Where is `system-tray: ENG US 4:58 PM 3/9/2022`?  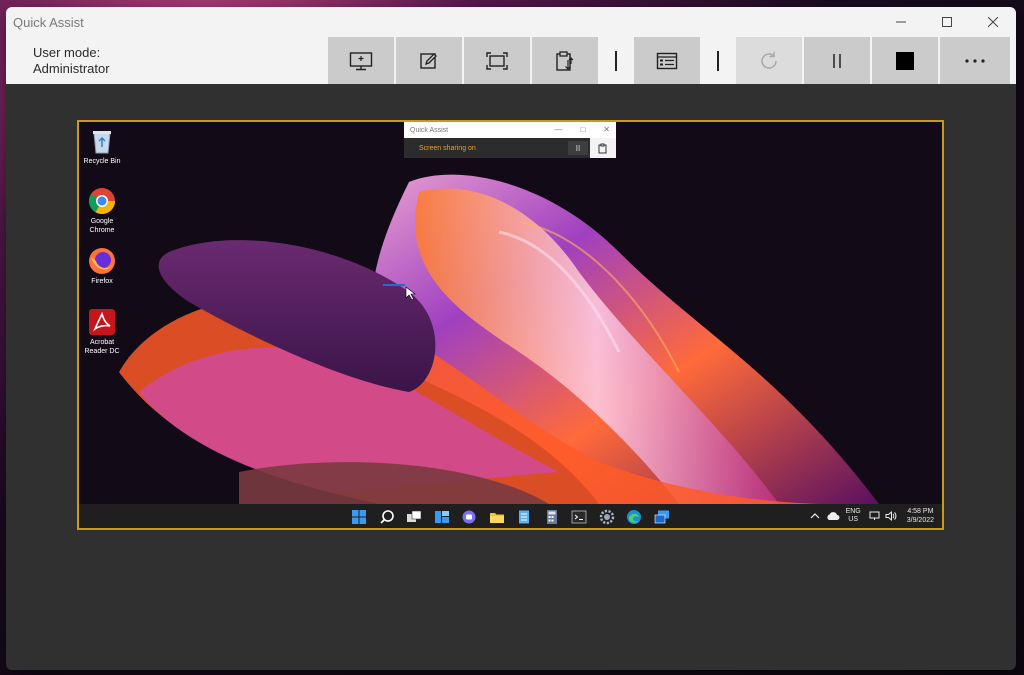
system-tray: ENG US 4:58 PM 3/9/2022 is located at coordinates (872, 516).